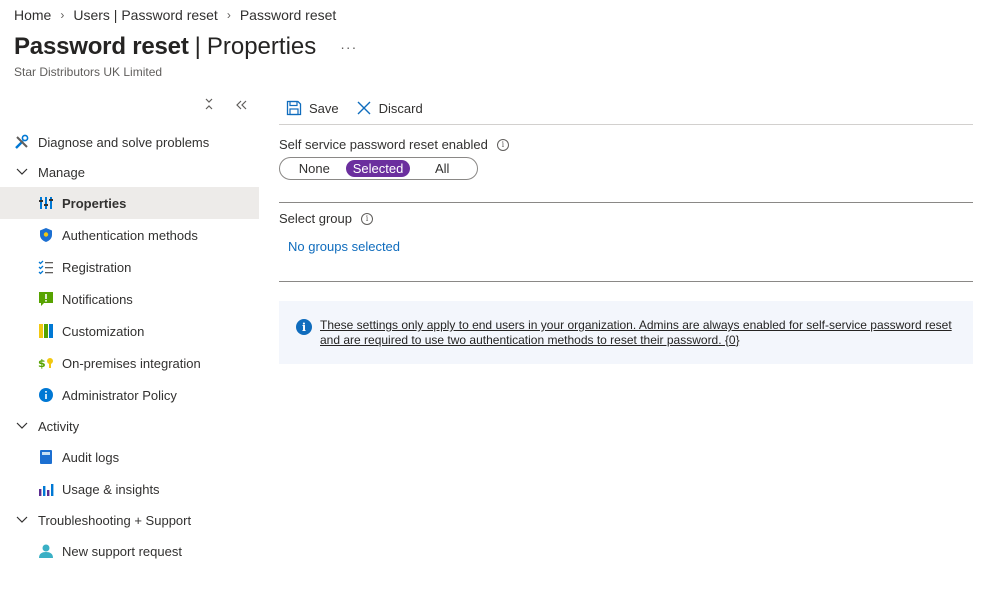 The width and height of the screenshot is (996, 592). Describe the element at coordinates (115, 520) in the screenshot. I see `sidebar-item-label: Troubleshooting + Support` at that location.